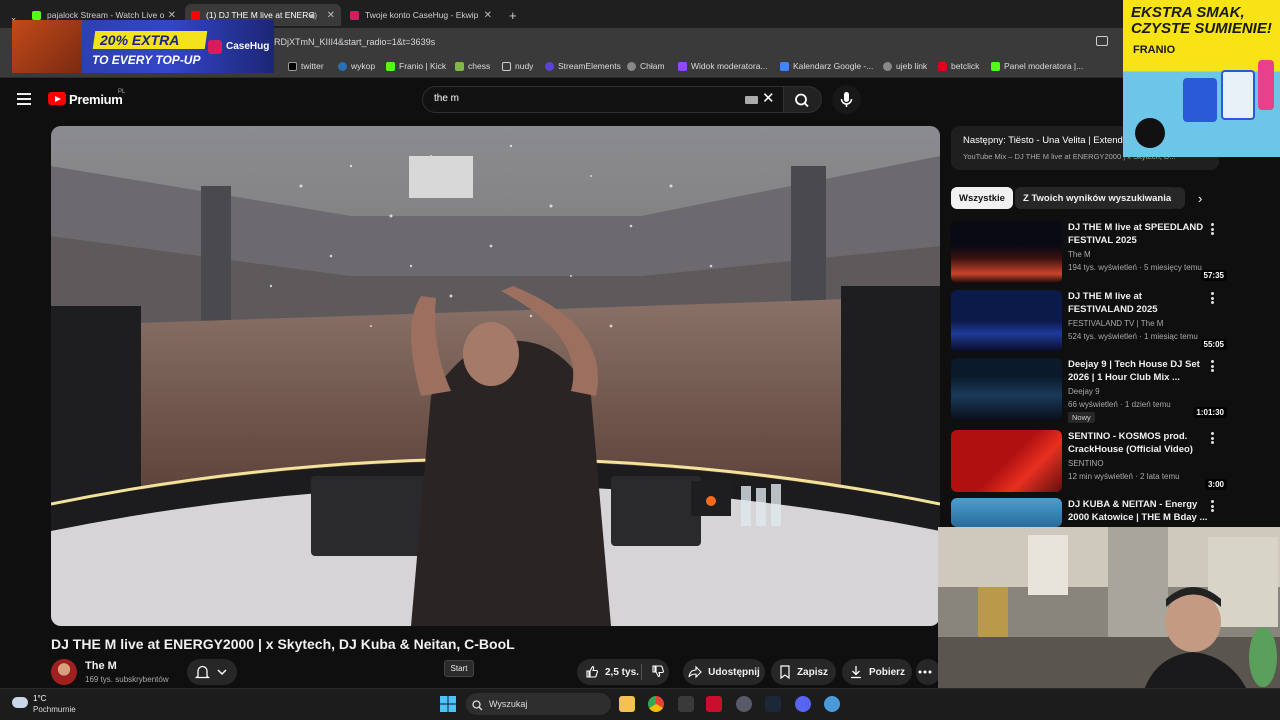 The height and width of the screenshot is (720, 1280). I want to click on install-app-icon, so click(1102, 41).